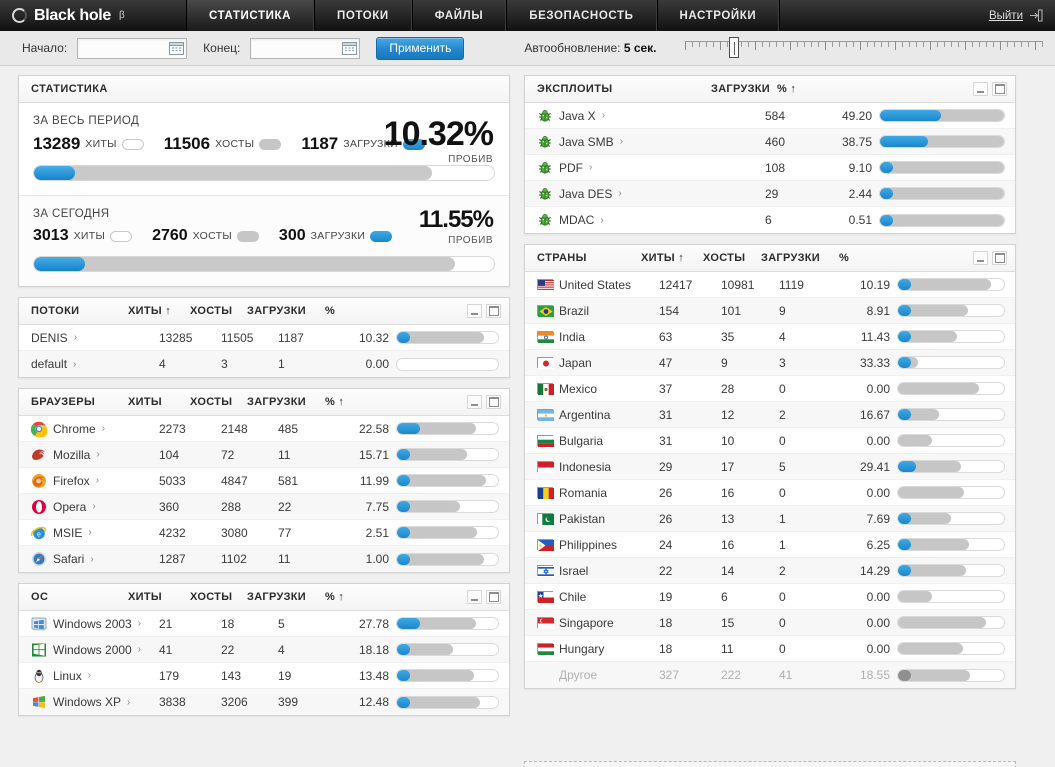  What do you see at coordinates (770, 675) in the screenshot?
I see `table-row: Другое 327 222 41 18.55` at bounding box center [770, 675].